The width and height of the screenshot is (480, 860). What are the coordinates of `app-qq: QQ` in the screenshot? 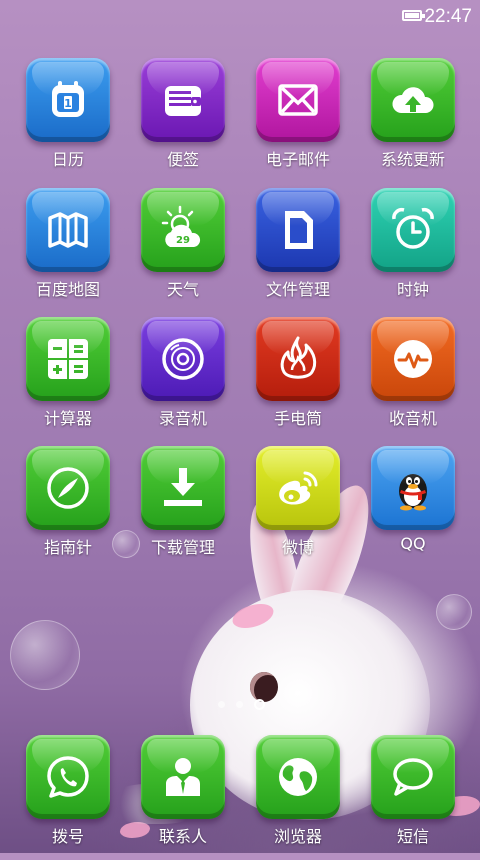 It's located at (413, 508).